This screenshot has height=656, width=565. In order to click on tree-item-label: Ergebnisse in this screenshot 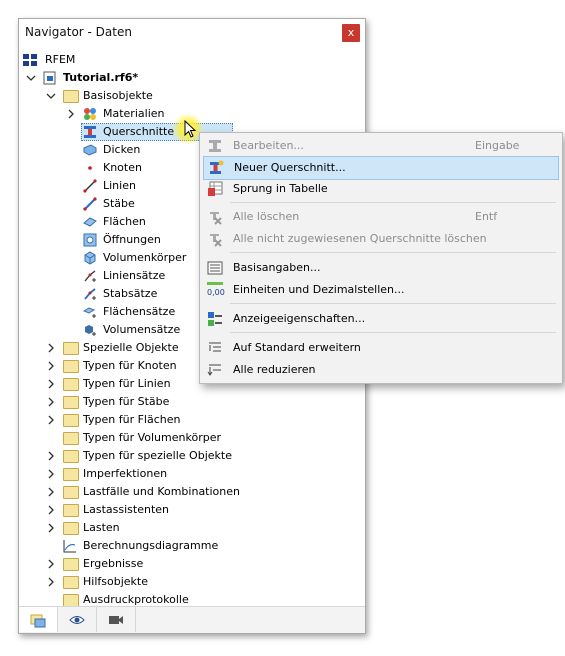, I will do `click(113, 563)`.